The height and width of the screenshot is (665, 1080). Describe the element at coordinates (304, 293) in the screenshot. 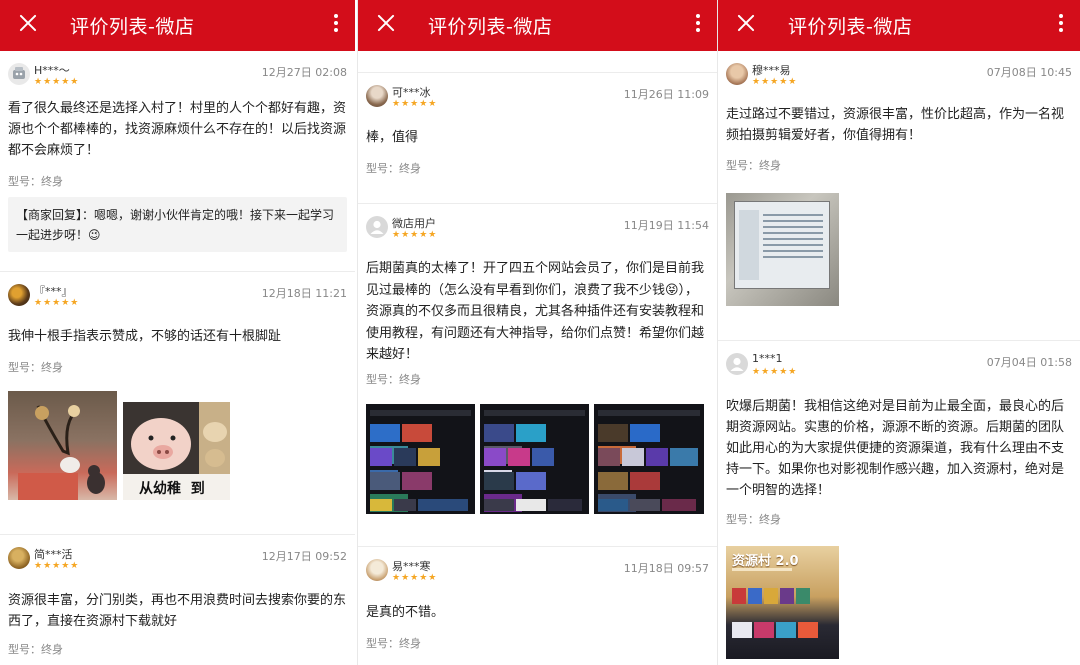

I see `review-time: 12月18日 11:21` at that location.